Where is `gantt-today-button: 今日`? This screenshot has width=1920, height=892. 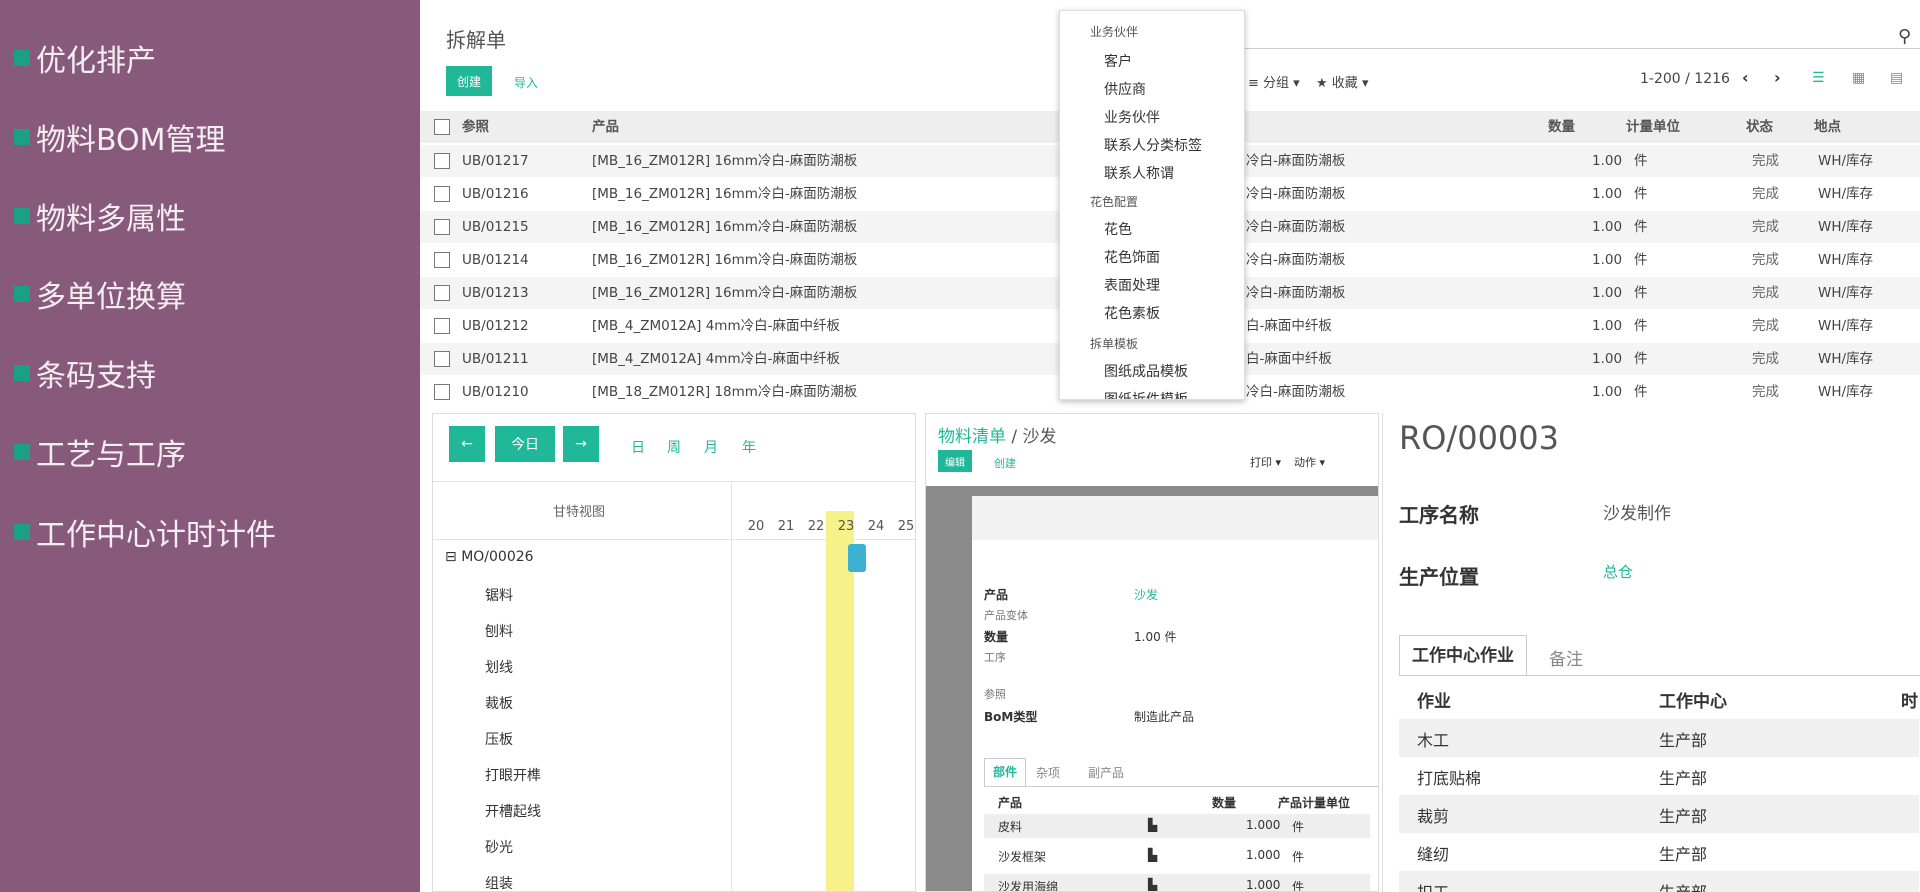 gantt-today-button: 今日 is located at coordinates (525, 444).